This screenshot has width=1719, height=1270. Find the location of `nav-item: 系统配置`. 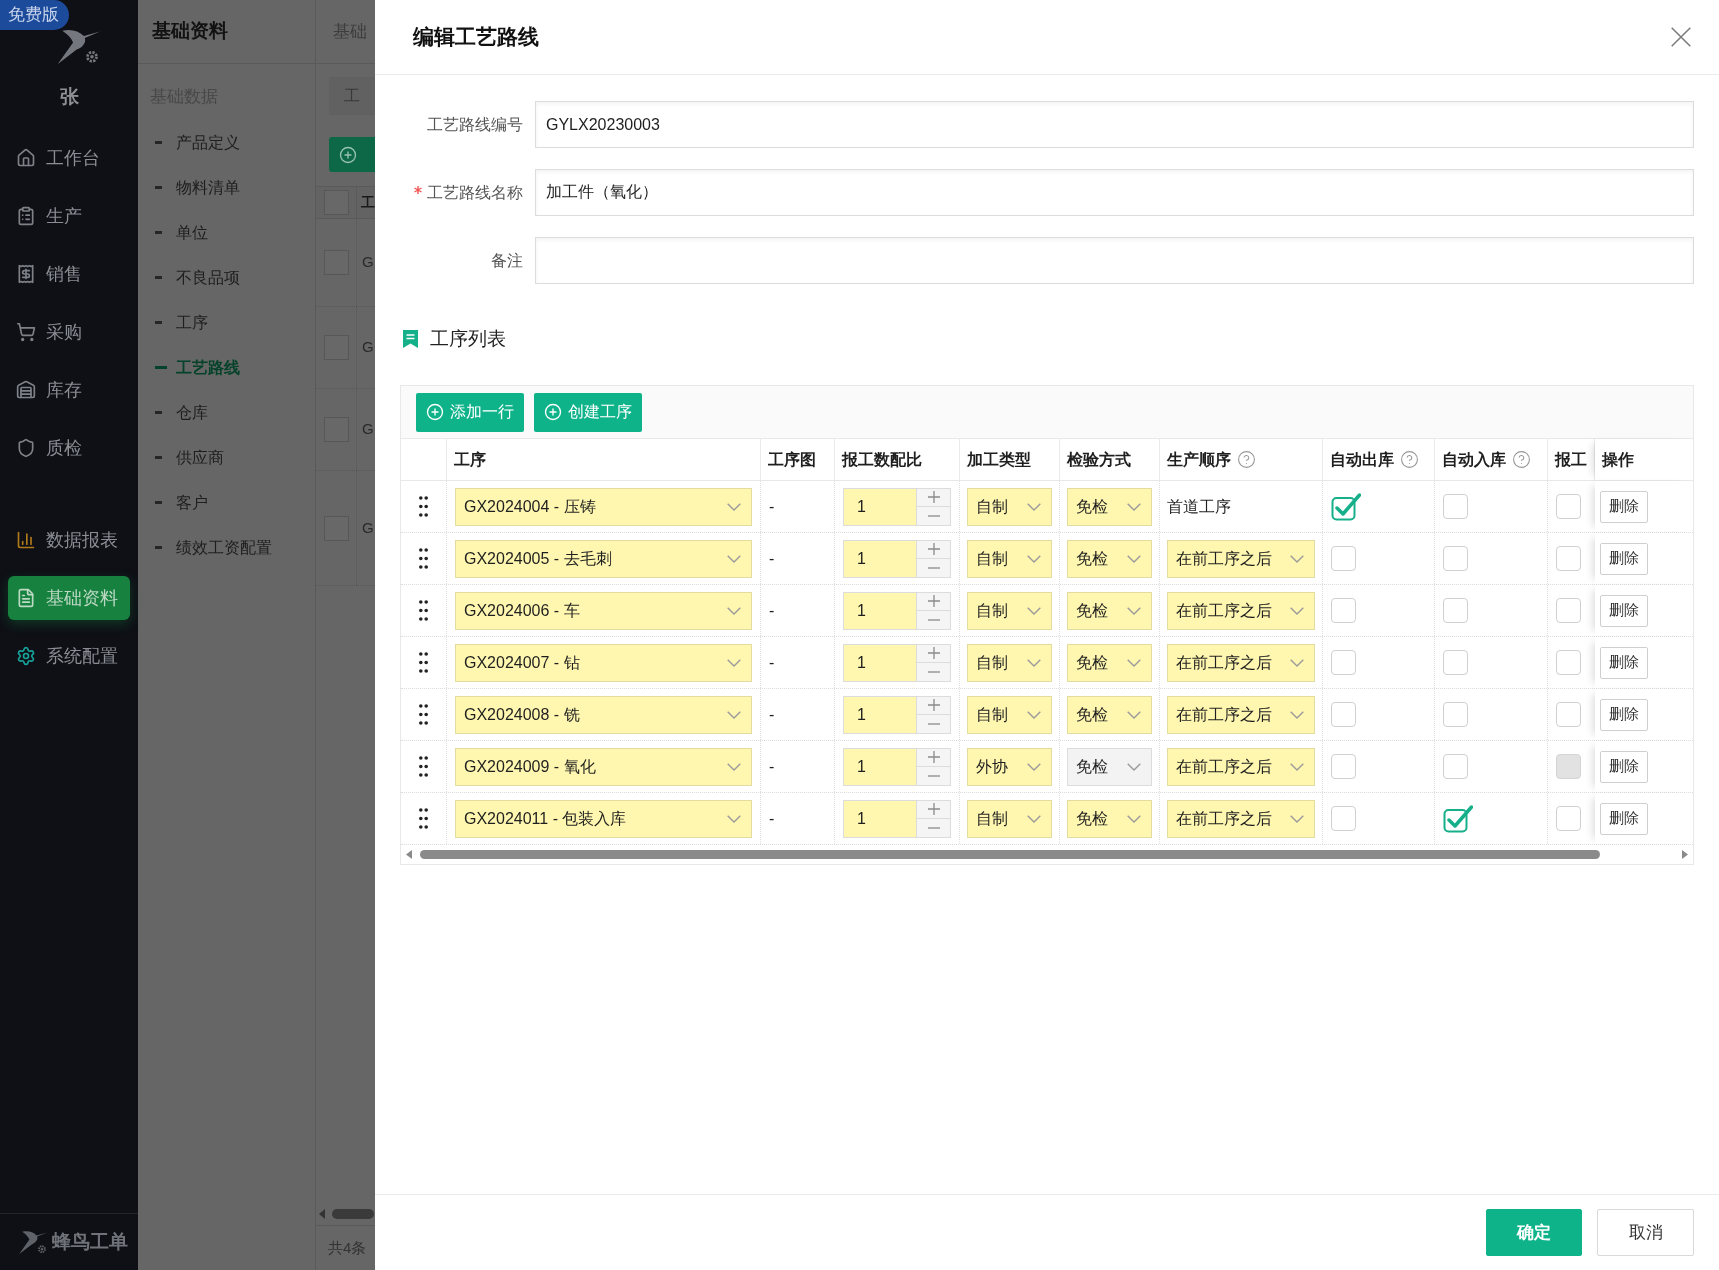

nav-item: 系统配置 is located at coordinates (69, 656).